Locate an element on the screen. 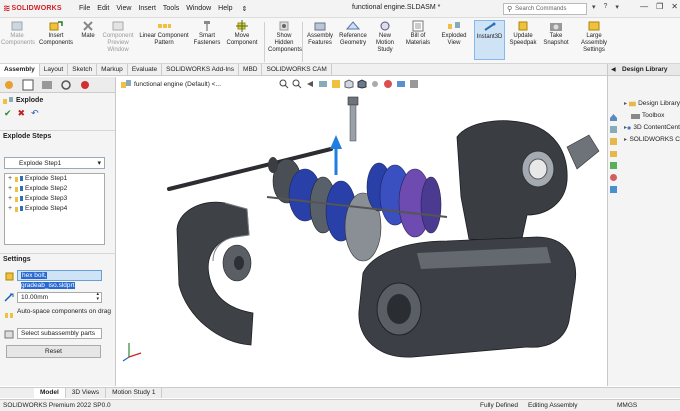 The width and height of the screenshot is (680, 411). file-explorer-icon is located at coordinates (613, 153).